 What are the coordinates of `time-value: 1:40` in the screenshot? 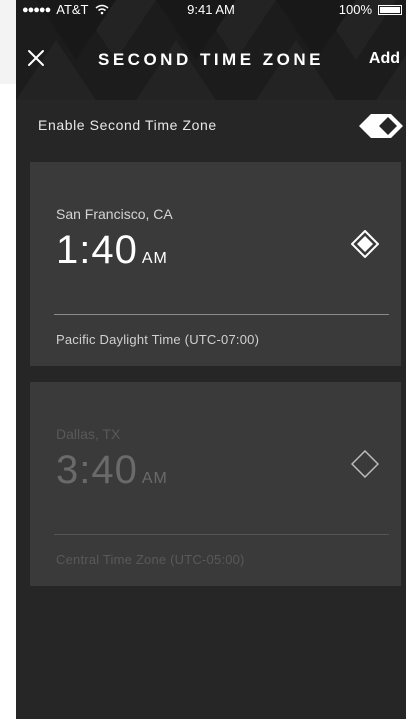 It's located at (97, 250).